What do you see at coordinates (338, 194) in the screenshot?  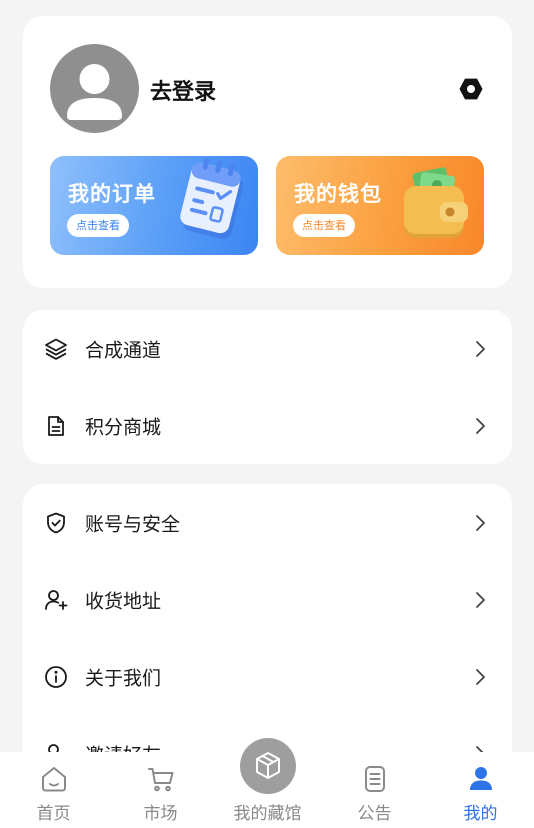 I see `wallet-promo-title: 我的钱包` at bounding box center [338, 194].